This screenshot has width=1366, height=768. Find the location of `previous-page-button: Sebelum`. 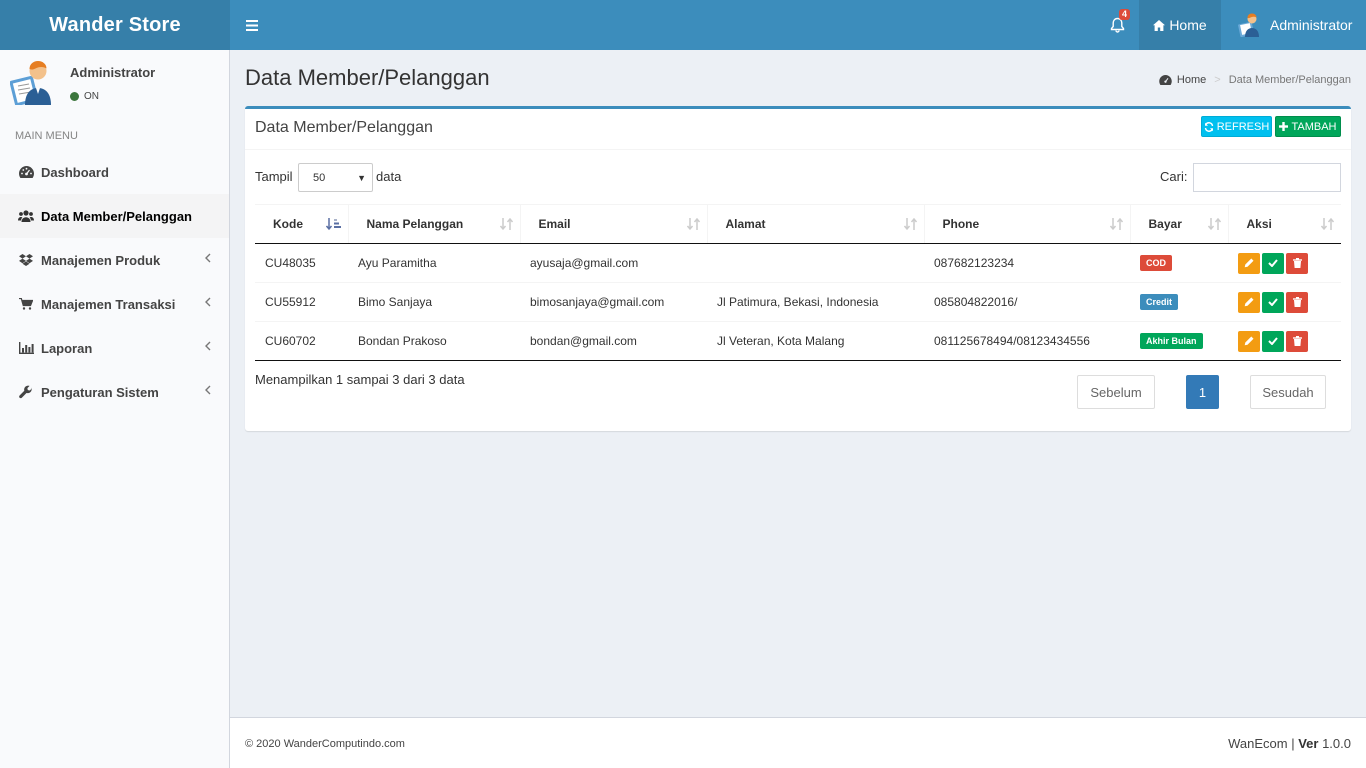

previous-page-button: Sebelum is located at coordinates (1116, 392).